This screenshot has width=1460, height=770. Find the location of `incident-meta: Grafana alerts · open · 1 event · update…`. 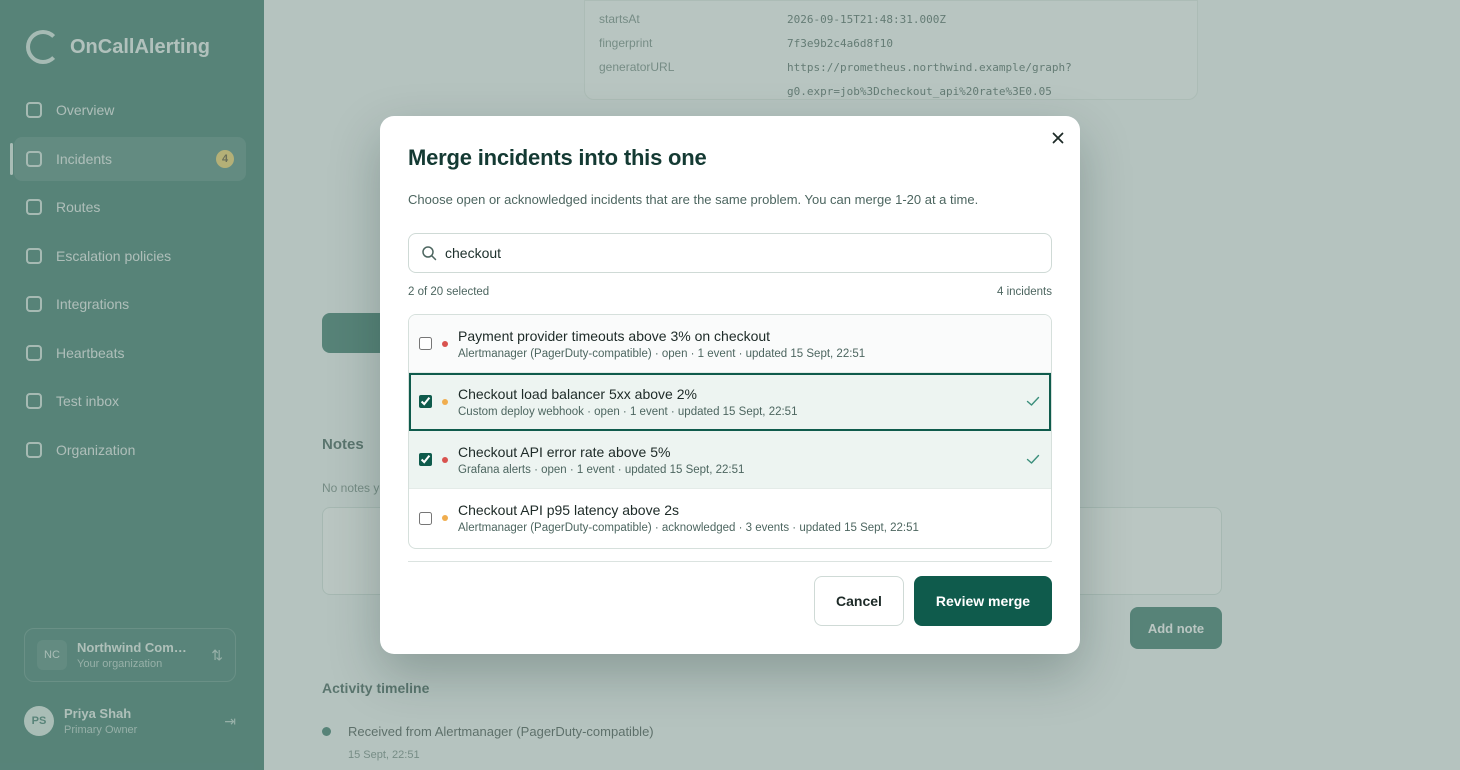

incident-meta: Grafana alerts · open · 1 event · update… is located at coordinates (601, 469).